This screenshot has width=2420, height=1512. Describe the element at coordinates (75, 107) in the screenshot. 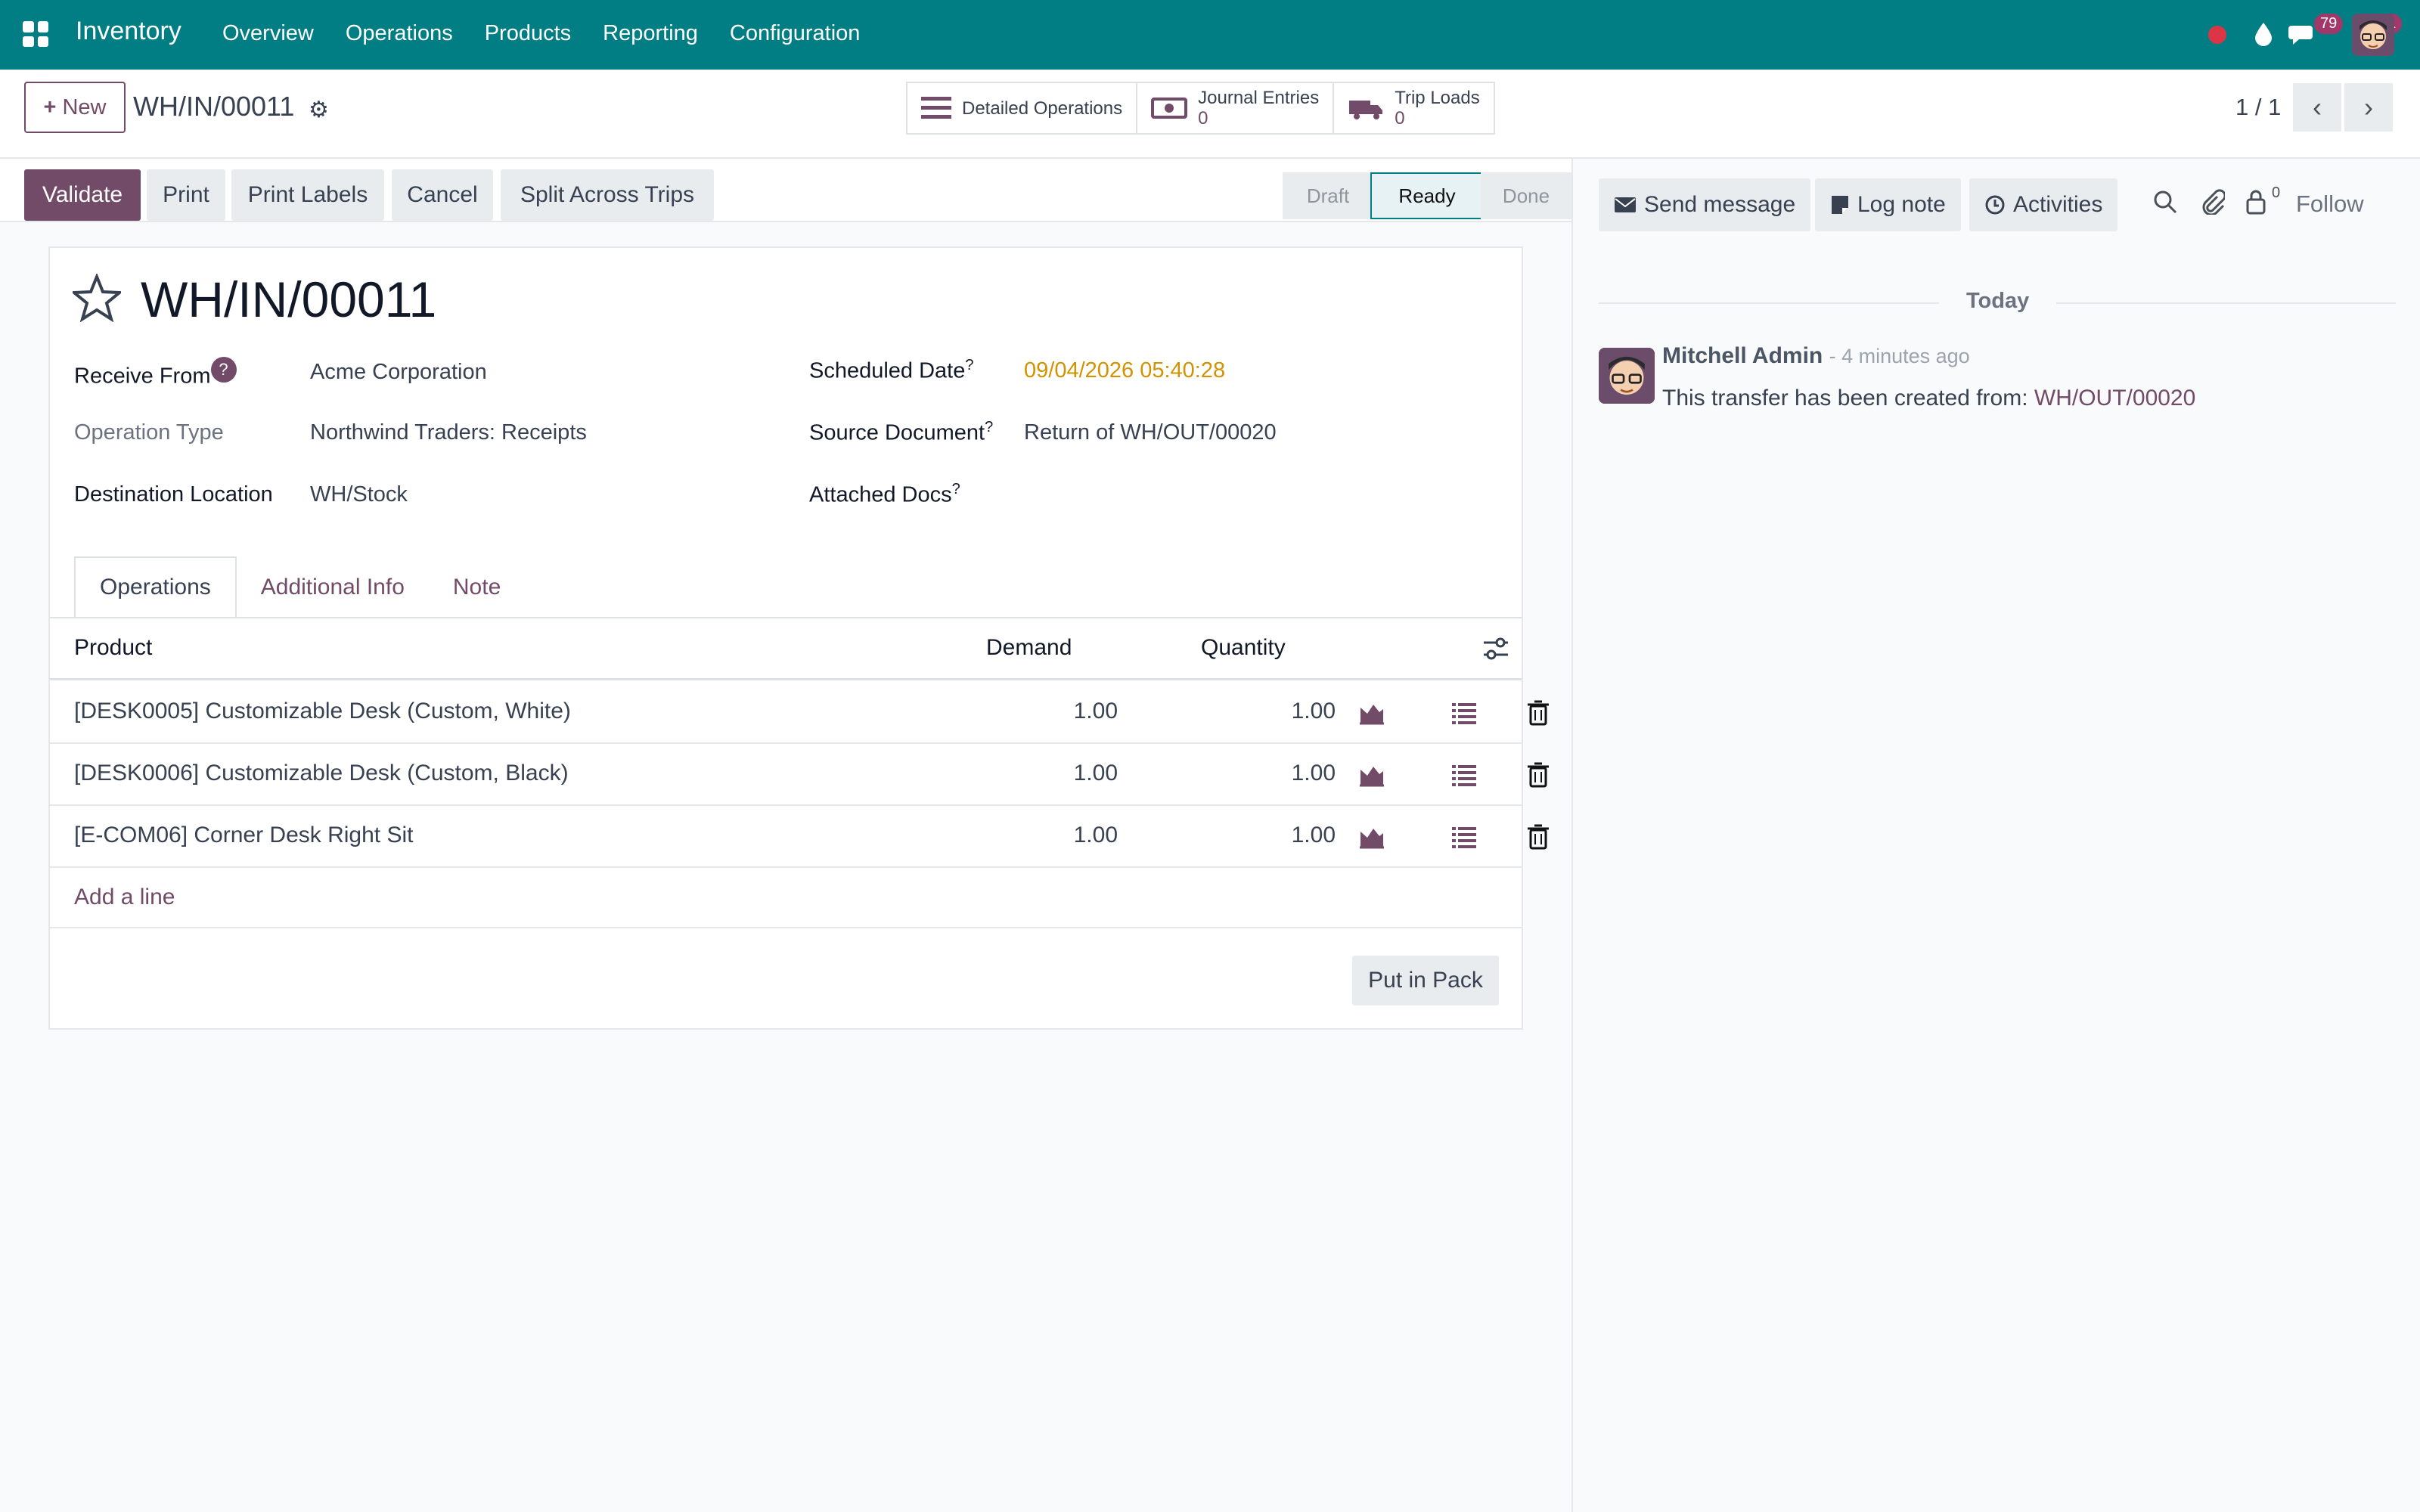

I see `new-button: + New` at that location.